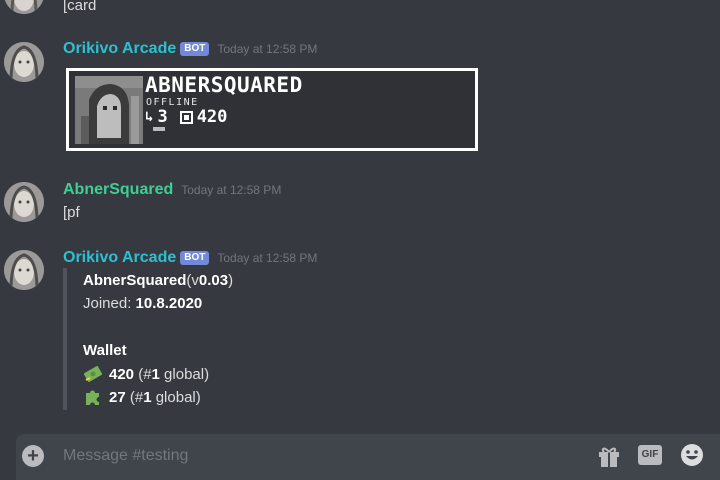 The image size is (720, 480). Describe the element at coordinates (125, 456) in the screenshot. I see `message-input: Message #testing` at that location.